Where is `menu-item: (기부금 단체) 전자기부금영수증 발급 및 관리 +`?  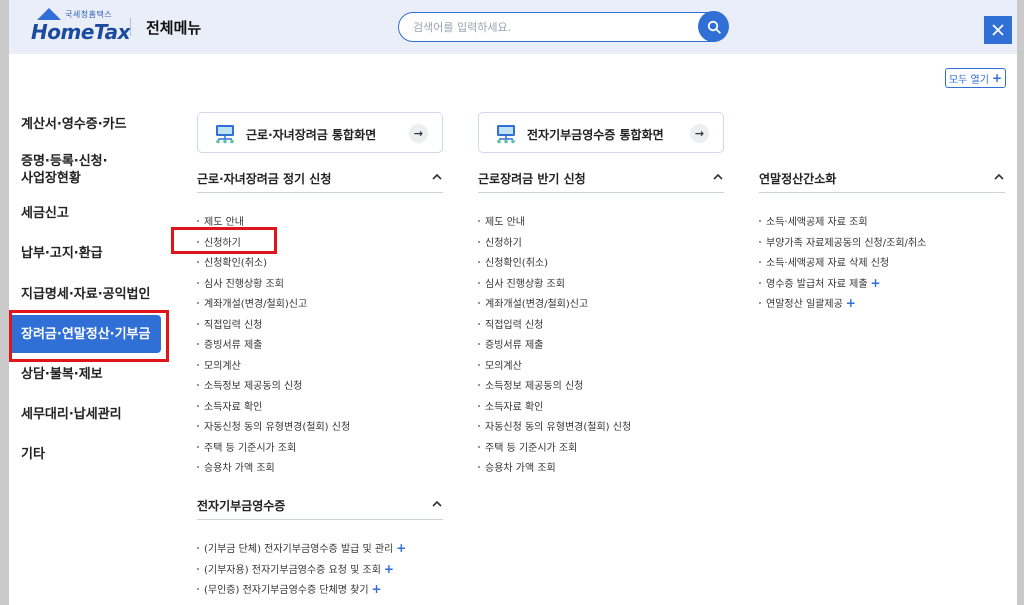
menu-item: (기부금 단체) 전자기부금영수증 발급 및 관리 + is located at coordinates (301, 547).